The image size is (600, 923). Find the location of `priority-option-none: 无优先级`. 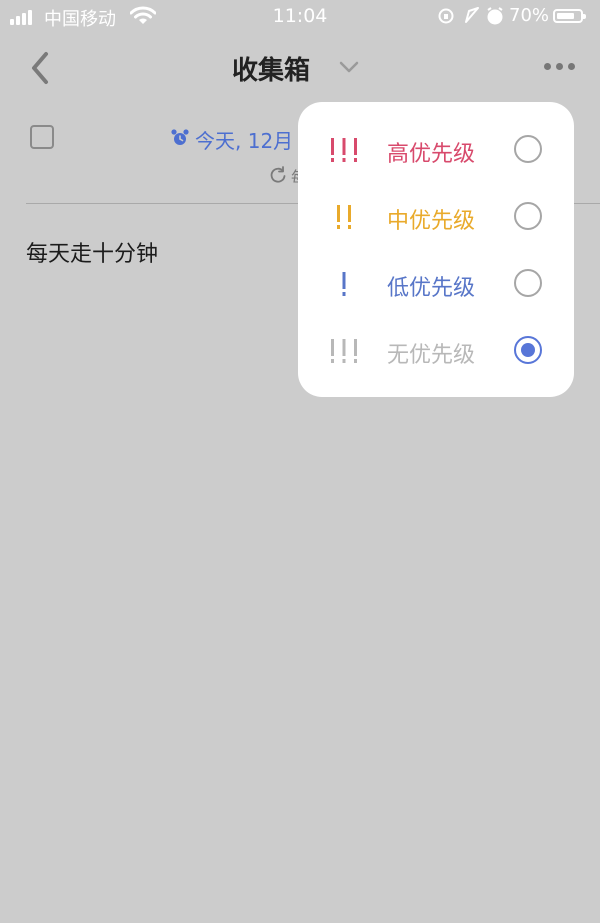

priority-option-none: 无优先级 is located at coordinates (436, 351).